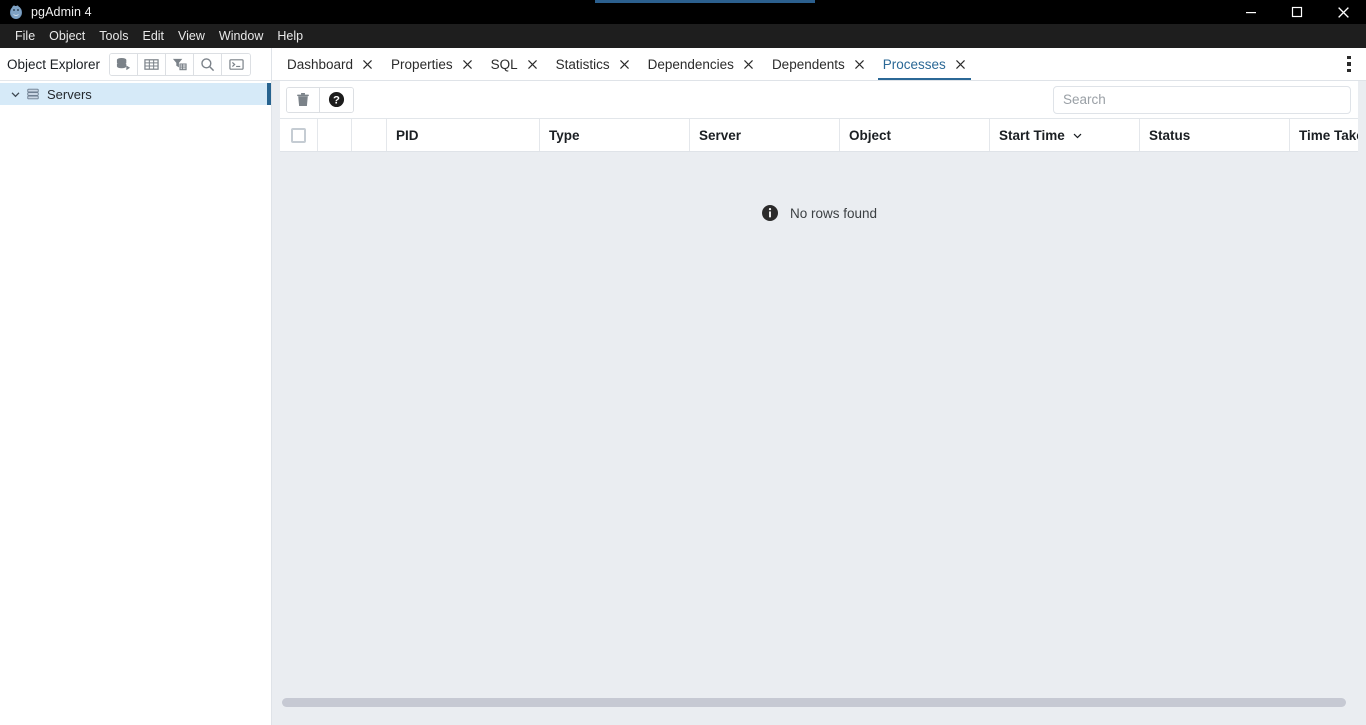 This screenshot has height=725, width=1366. I want to click on window-controls, so click(1297, 12).